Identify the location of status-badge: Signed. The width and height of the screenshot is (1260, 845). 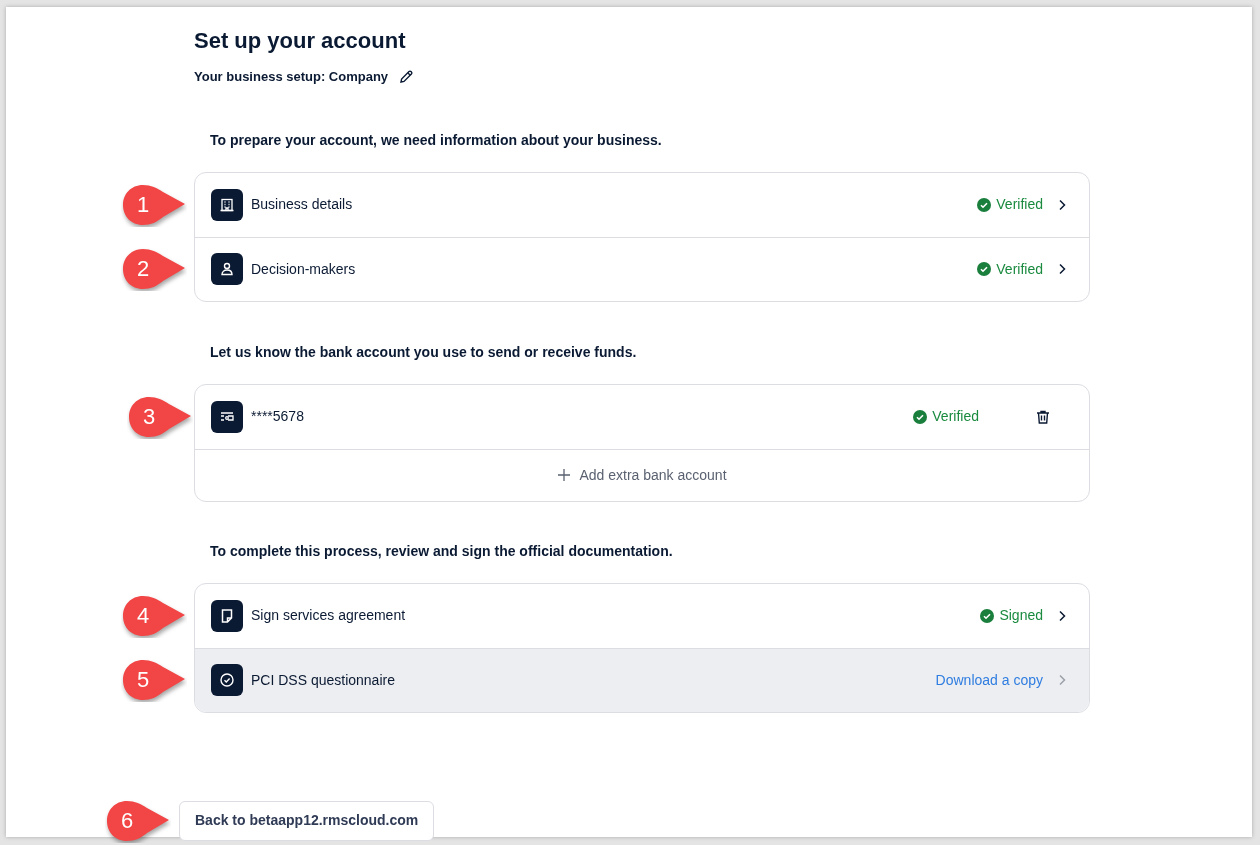
(1011, 615).